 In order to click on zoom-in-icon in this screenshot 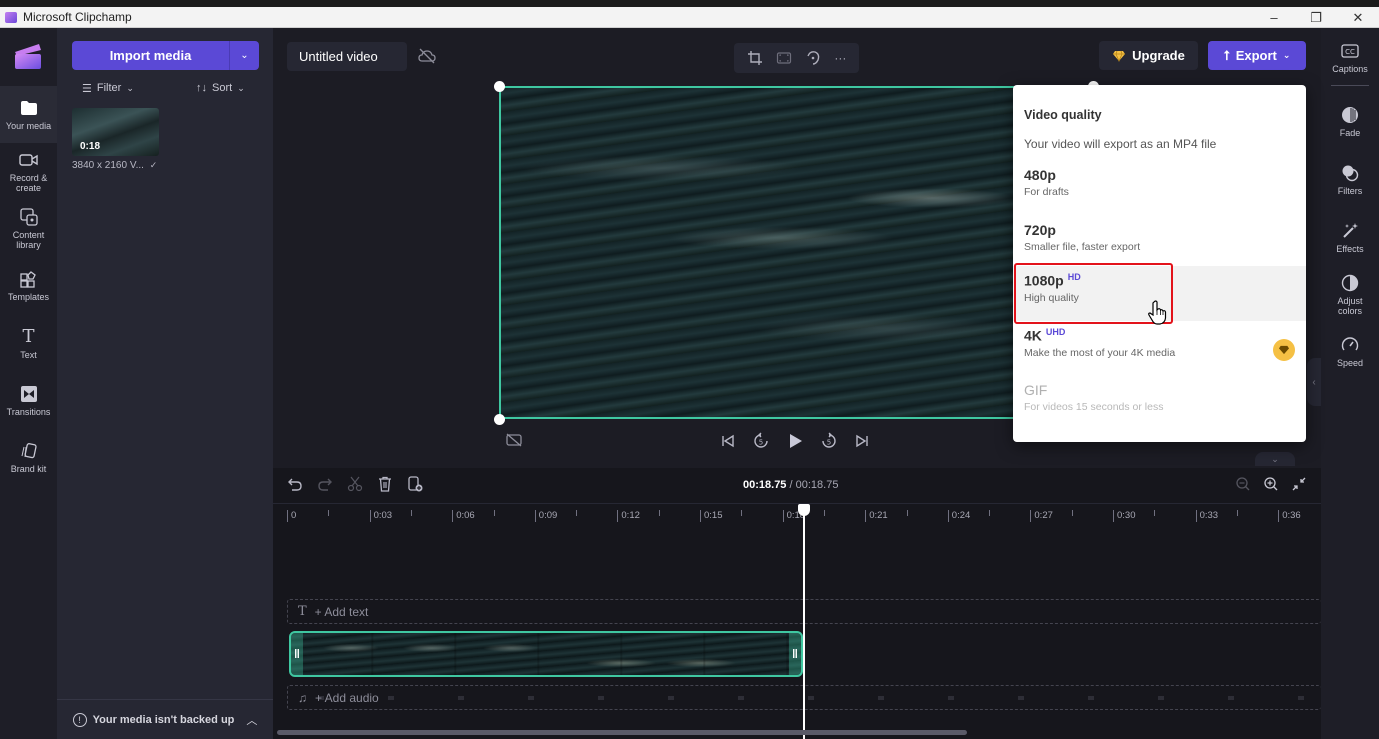, I will do `click(1271, 484)`.